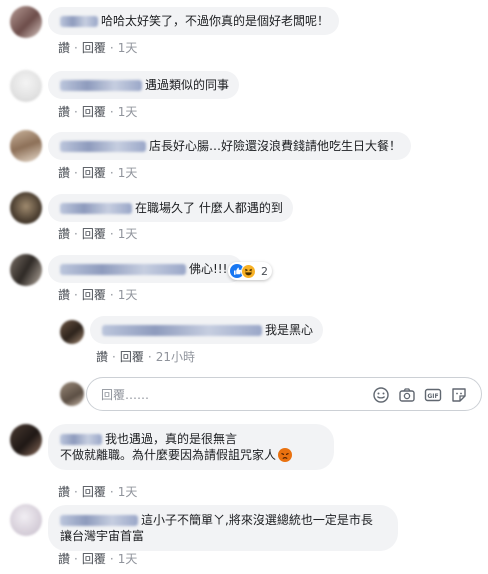 The height and width of the screenshot is (574, 488). What do you see at coordinates (168, 455) in the screenshot?
I see `comment-text: 不做就離職。為什麼要因為請假詛咒家人` at bounding box center [168, 455].